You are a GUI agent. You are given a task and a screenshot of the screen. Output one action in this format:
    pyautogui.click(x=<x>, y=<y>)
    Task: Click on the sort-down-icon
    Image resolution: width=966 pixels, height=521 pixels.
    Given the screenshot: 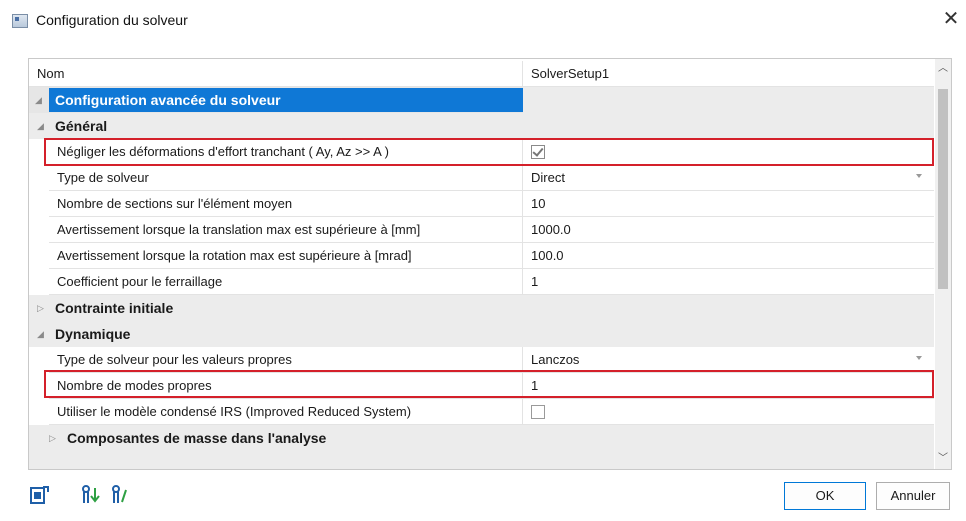 What is the action you would take?
    pyautogui.click(x=91, y=495)
    